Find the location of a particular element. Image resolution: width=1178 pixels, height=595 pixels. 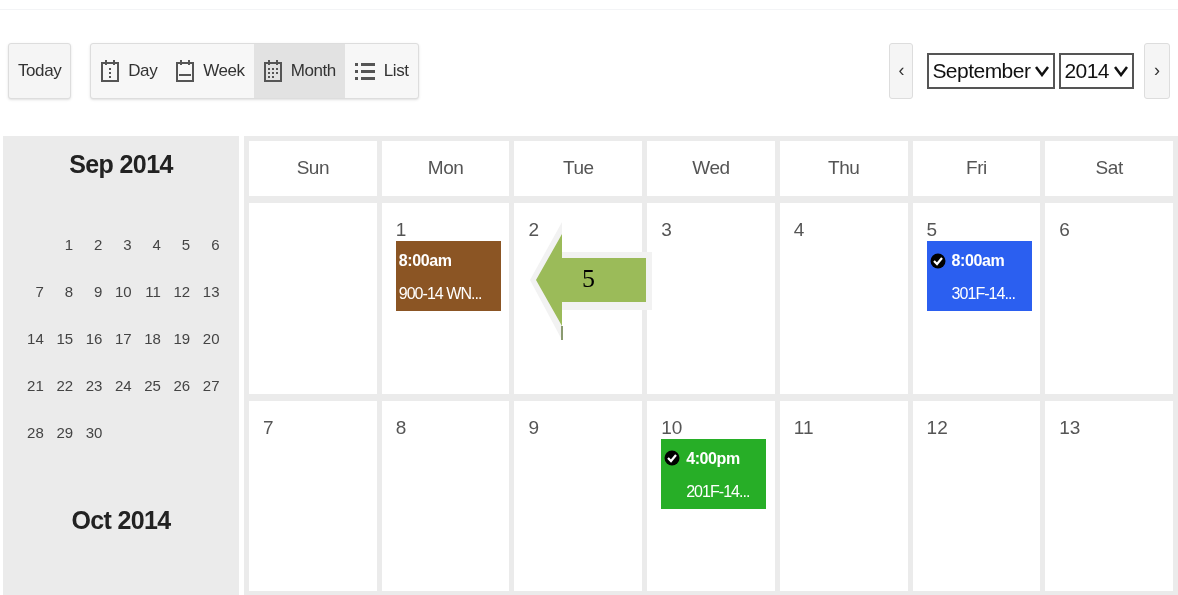

date-link: 8 is located at coordinates (62, 291).